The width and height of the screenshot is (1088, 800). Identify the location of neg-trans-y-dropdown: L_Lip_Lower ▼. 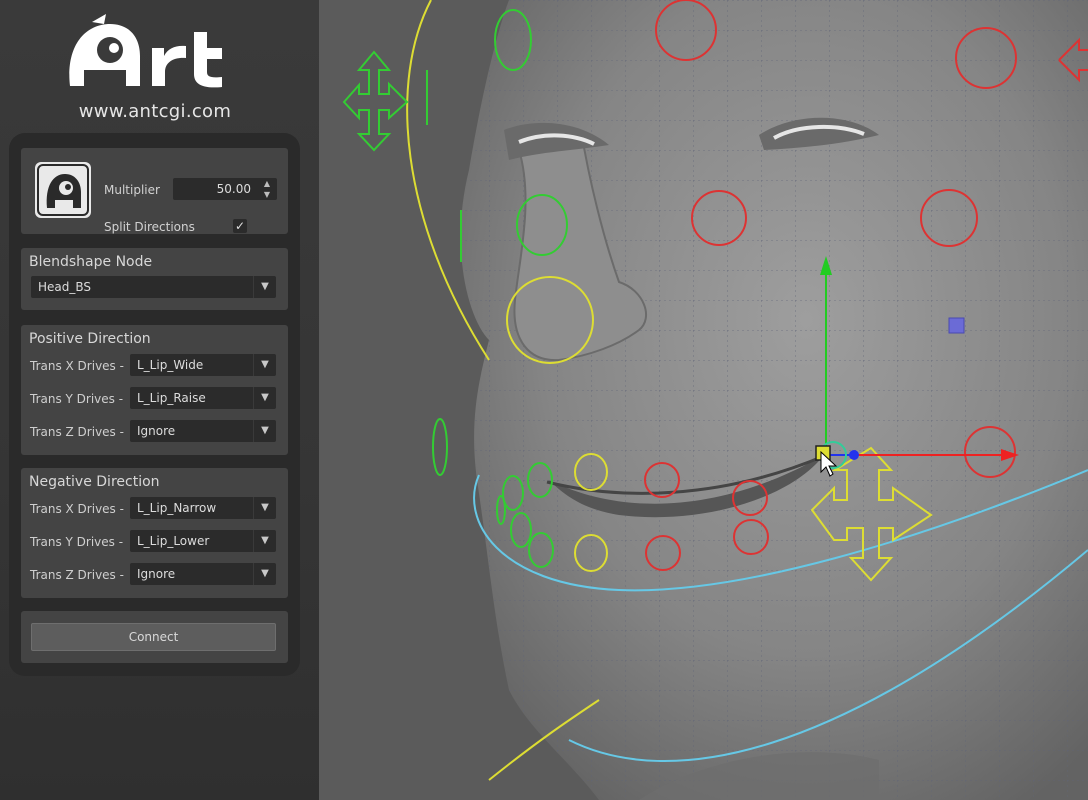
(203, 541).